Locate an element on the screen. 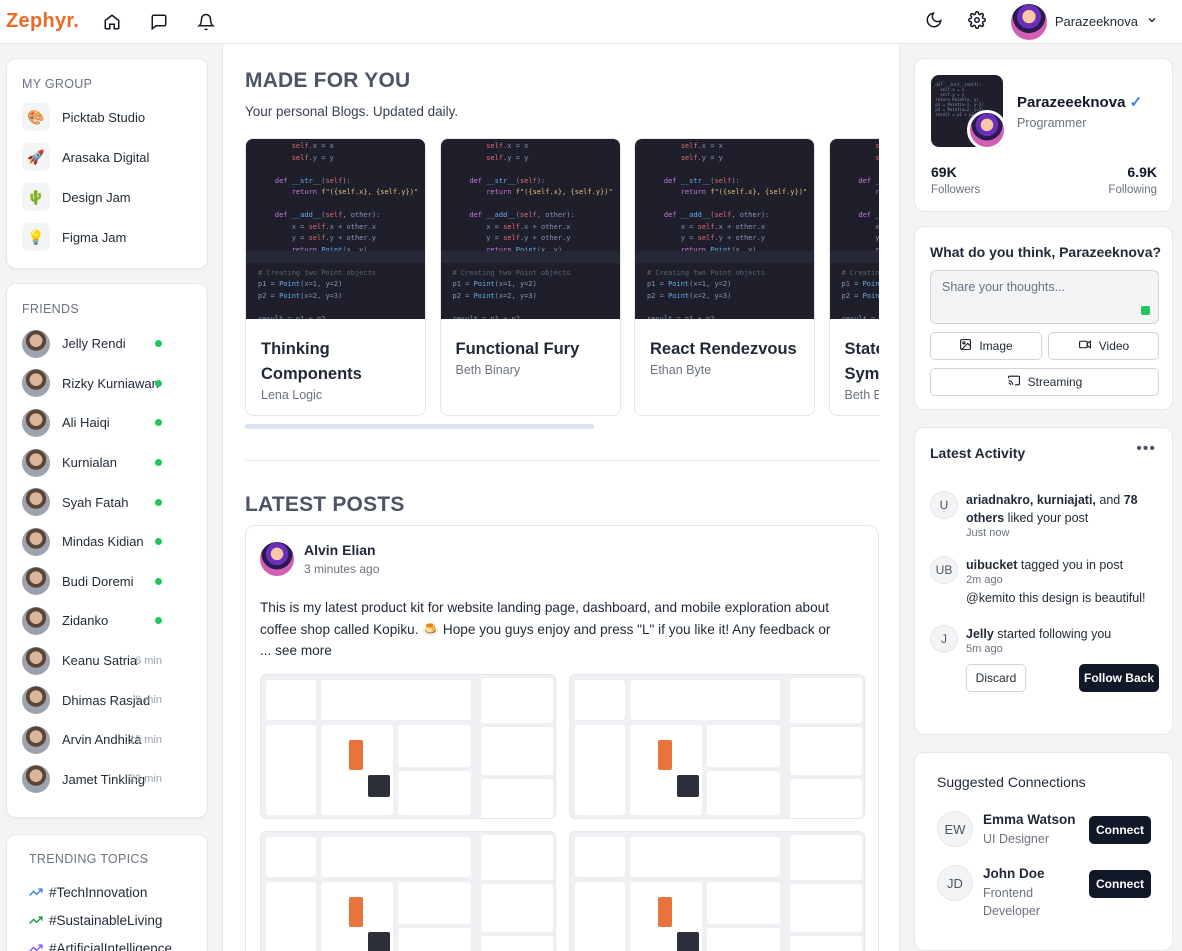  friend-item: Keanu Satria 6 min is located at coordinates (107, 661).